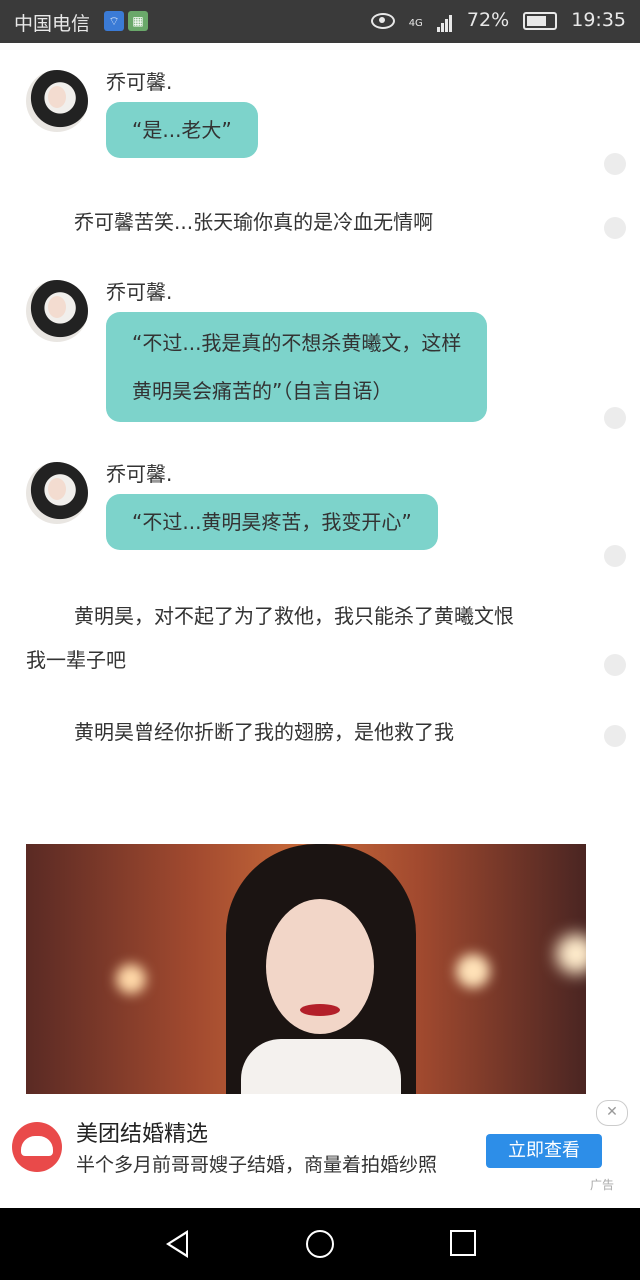  I want to click on recent-apps-icon, so click(463, 1243).